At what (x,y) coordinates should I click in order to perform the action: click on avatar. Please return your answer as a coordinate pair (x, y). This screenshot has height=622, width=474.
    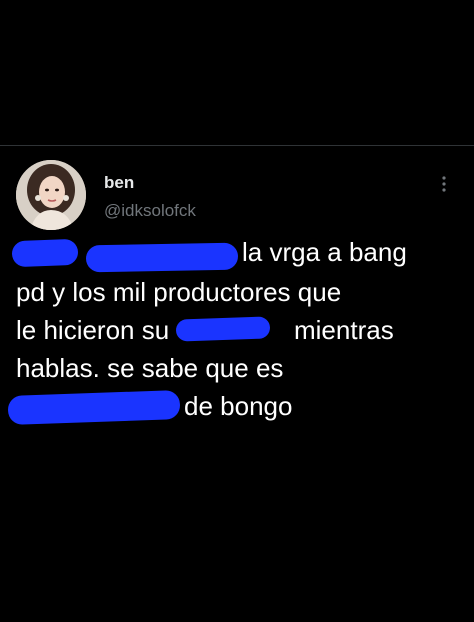
    Looking at the image, I should click on (51, 195).